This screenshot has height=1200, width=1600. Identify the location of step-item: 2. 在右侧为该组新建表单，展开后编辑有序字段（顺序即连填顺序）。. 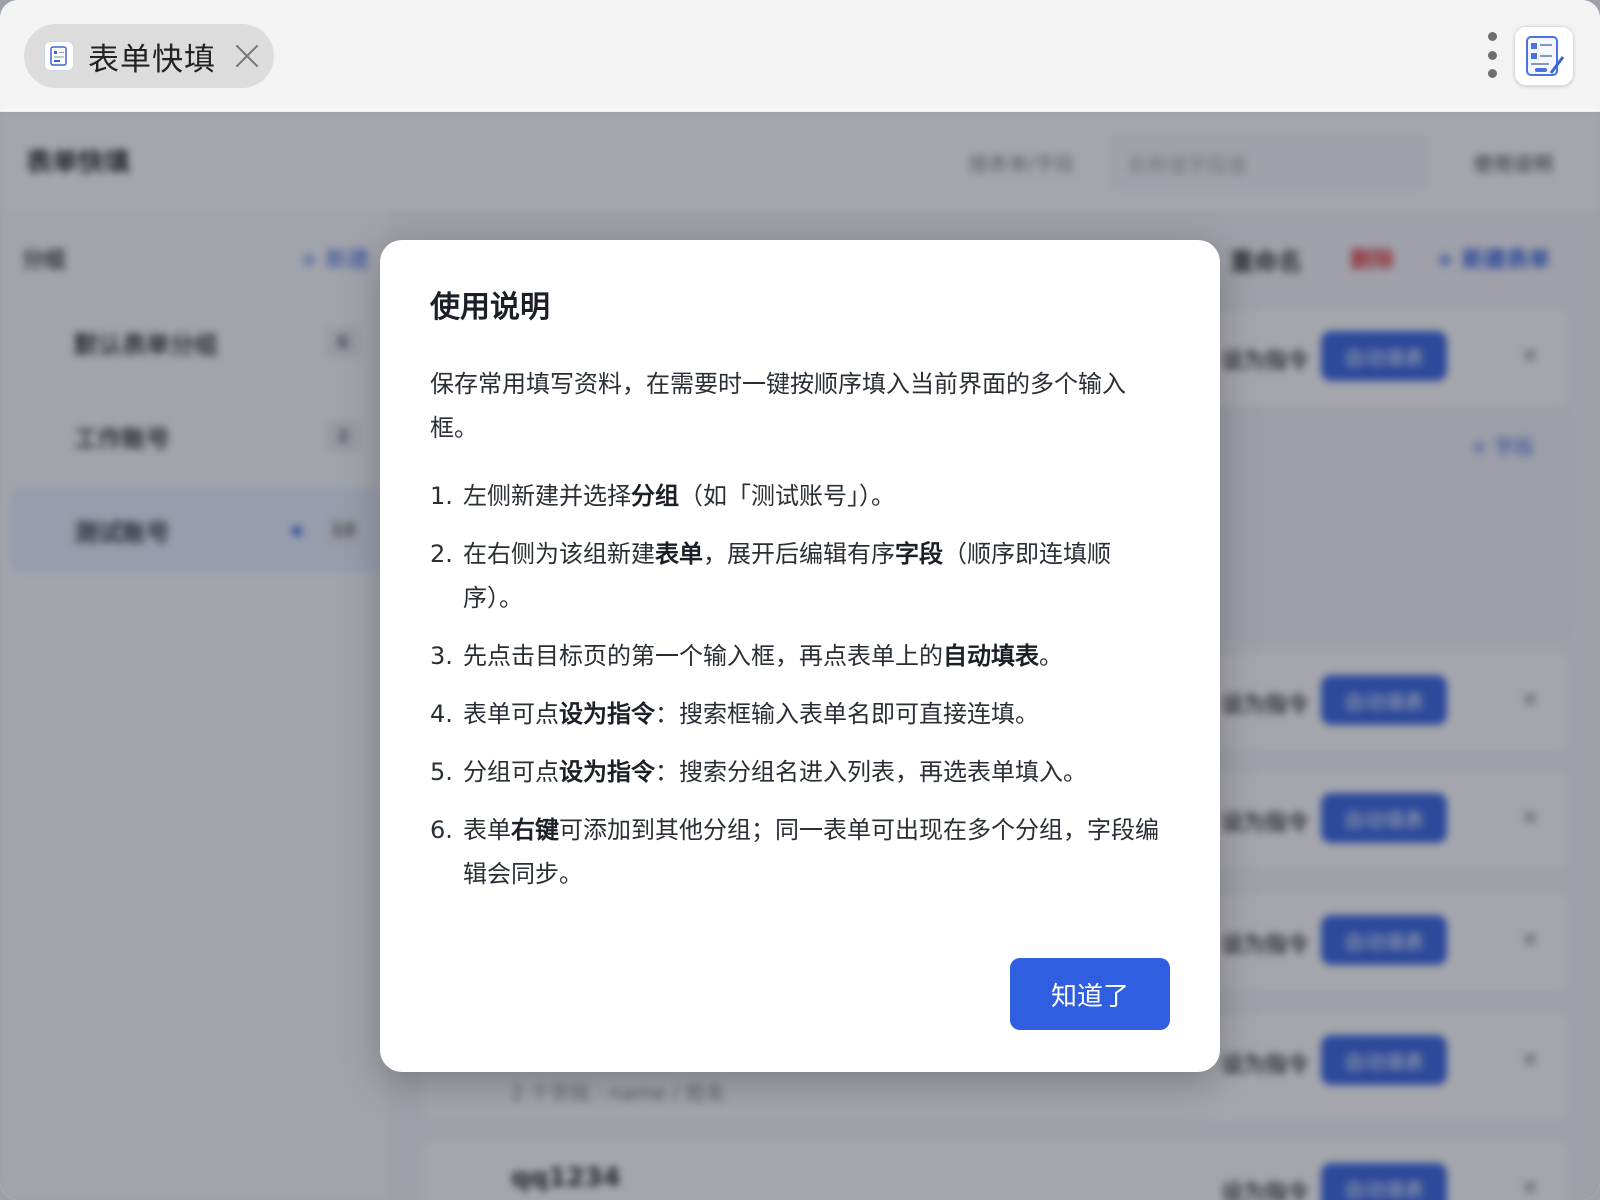
(800, 576).